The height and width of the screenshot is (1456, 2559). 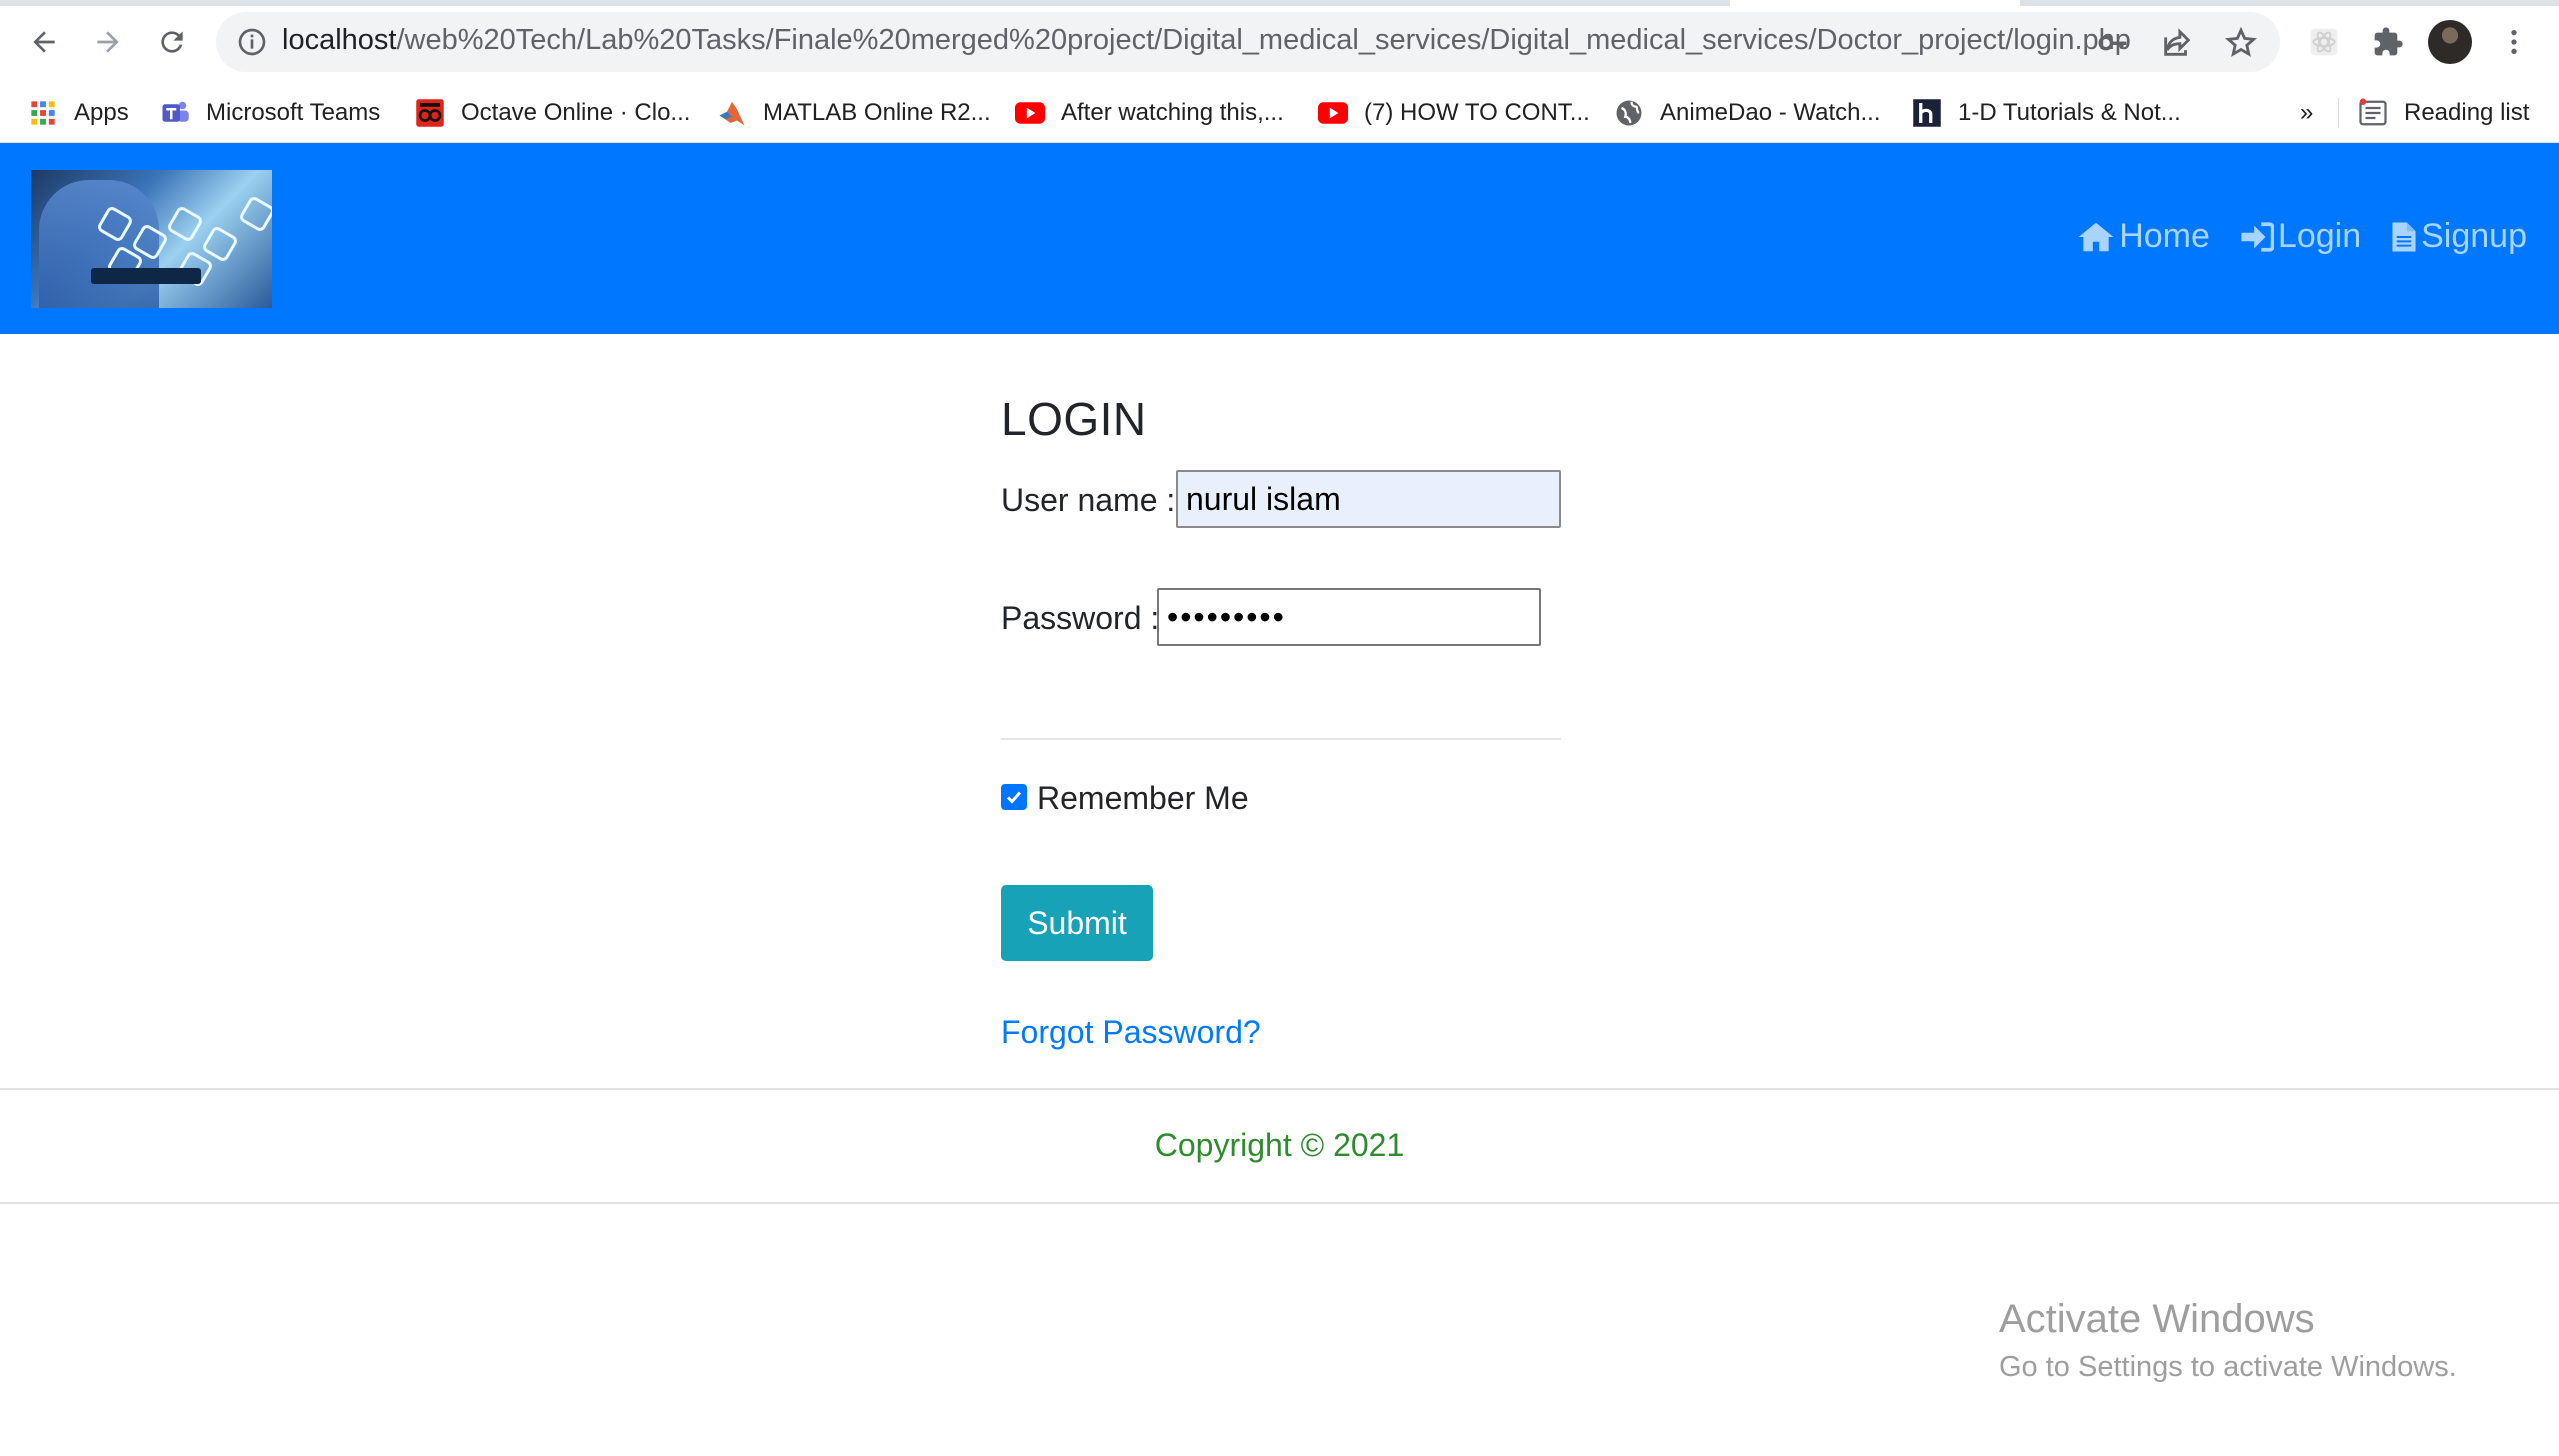 I want to click on password-label: Password :, so click(x=1080, y=618).